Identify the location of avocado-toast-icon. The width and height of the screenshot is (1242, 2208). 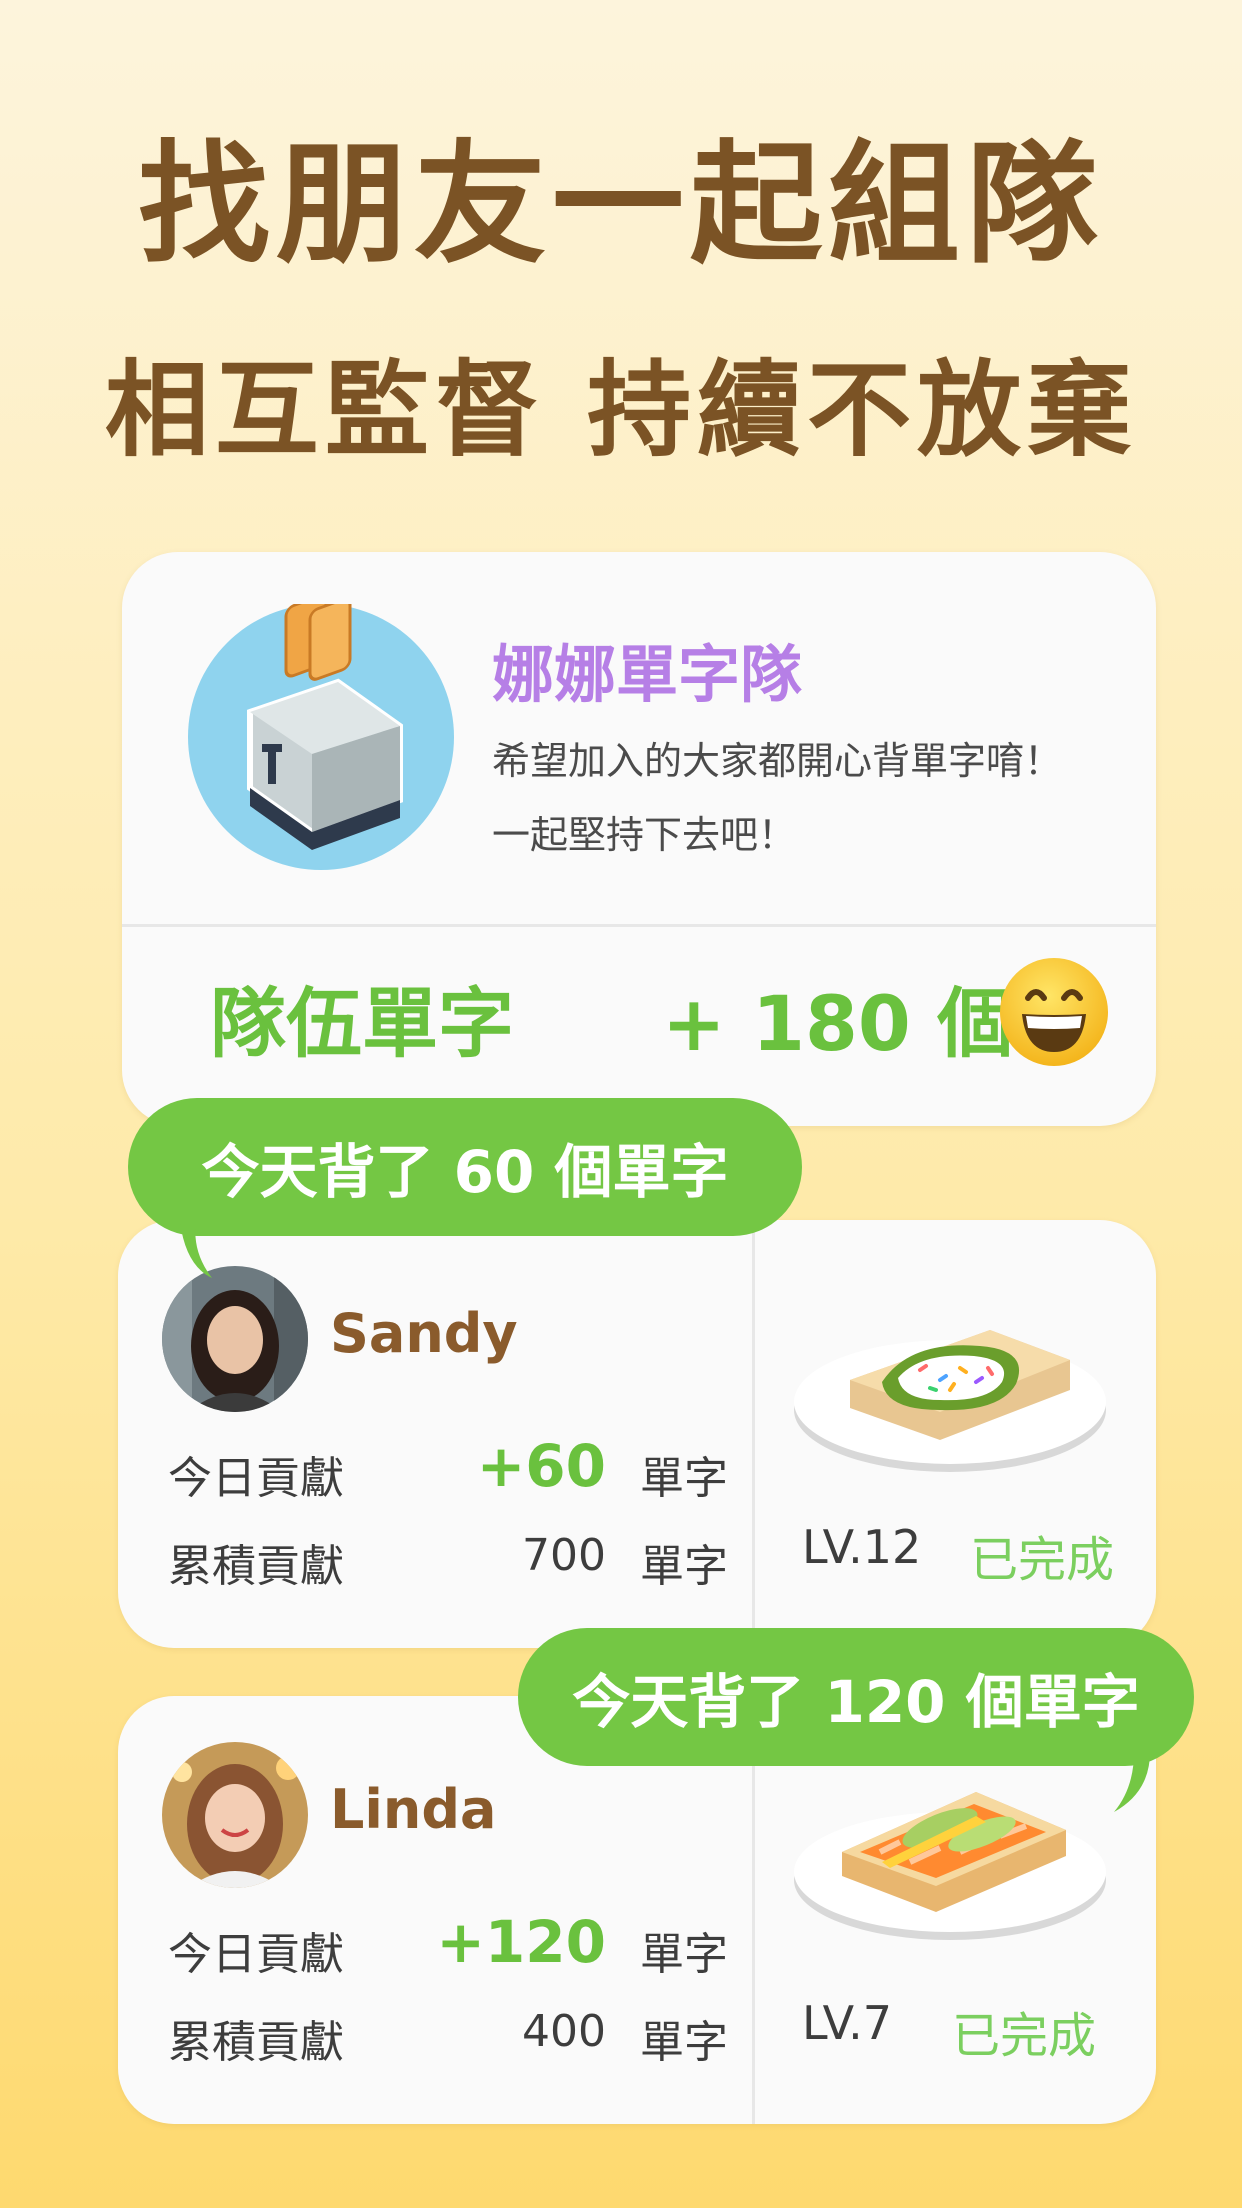
(950, 1387).